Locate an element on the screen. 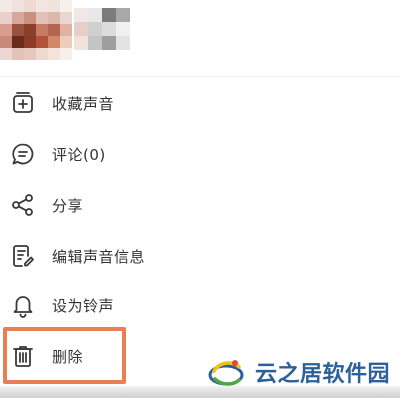 Image resolution: width=400 pixels, height=398 pixels. menu-item-set-ringtone: 设为铃声 is located at coordinates (200, 305).